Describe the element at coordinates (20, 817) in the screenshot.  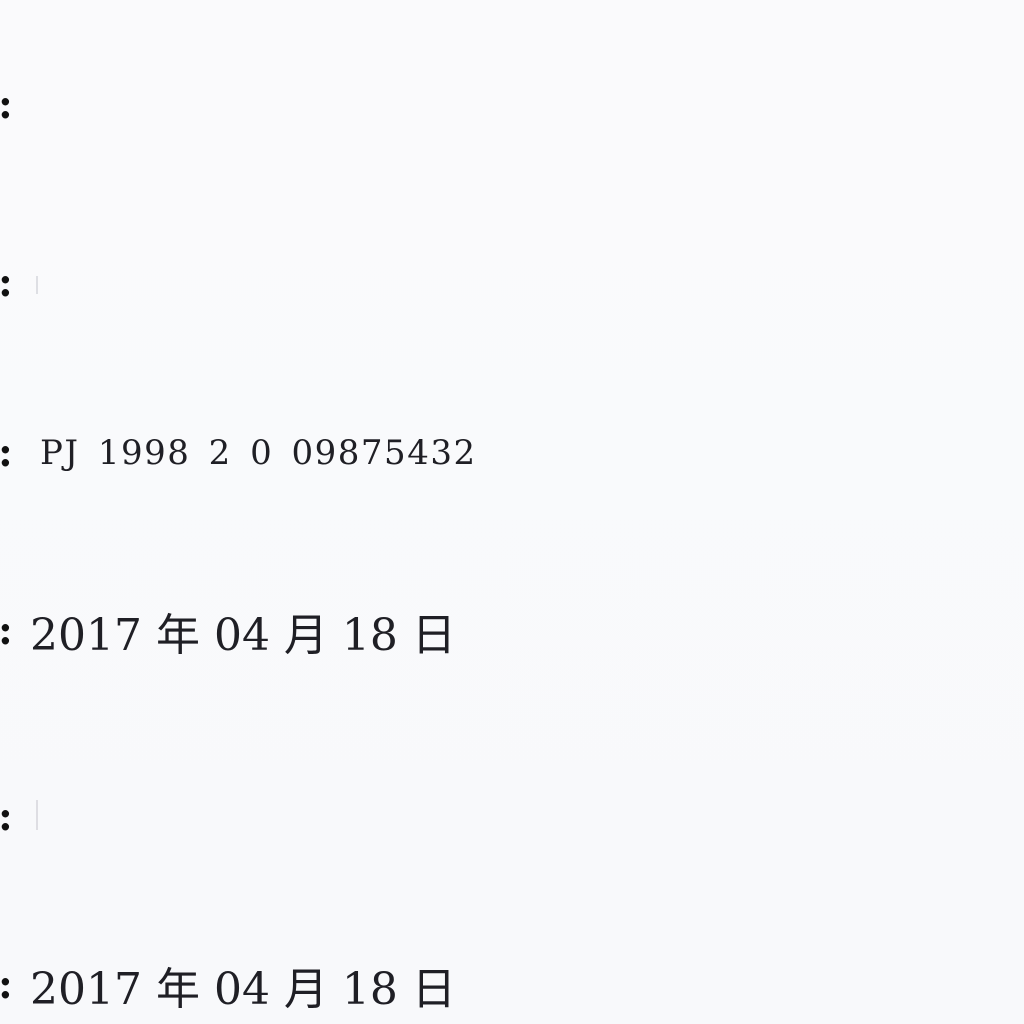
I see `field-row-5: :` at that location.